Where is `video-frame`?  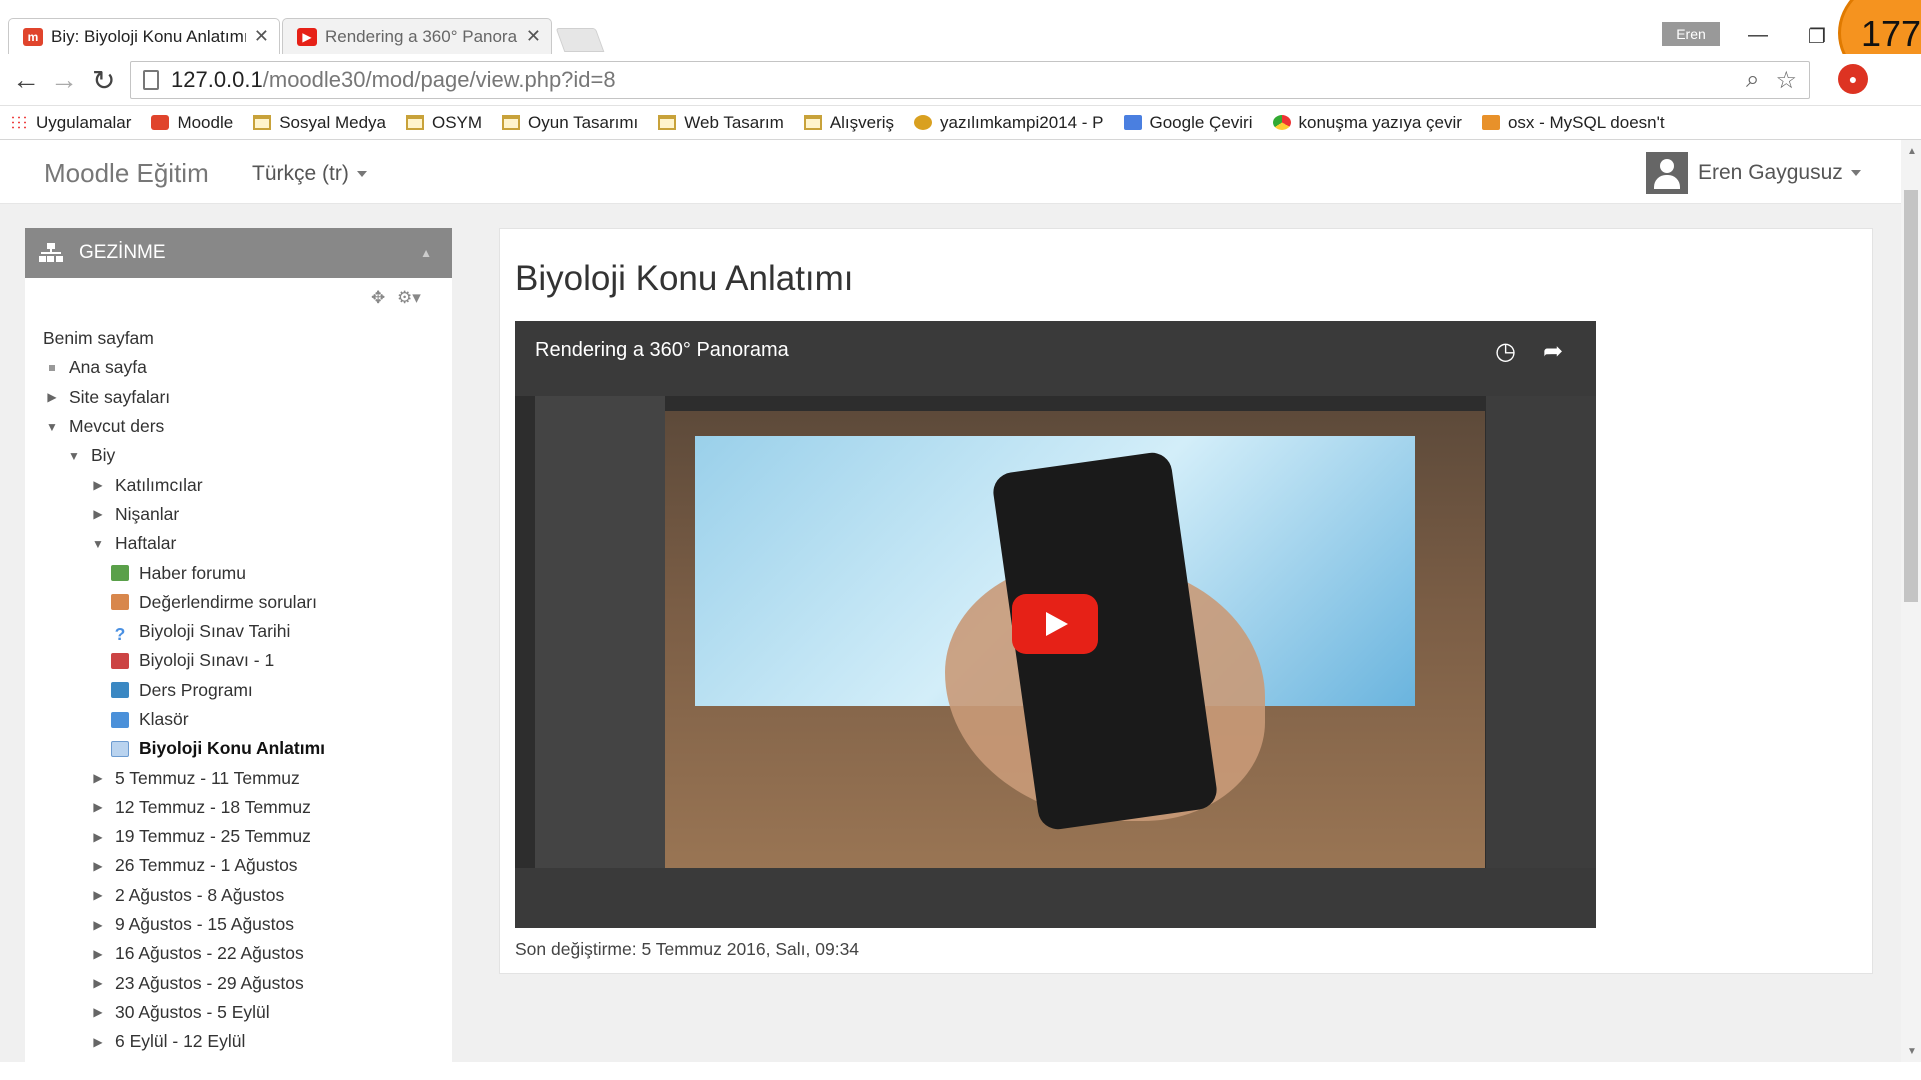
video-frame is located at coordinates (1541, 646).